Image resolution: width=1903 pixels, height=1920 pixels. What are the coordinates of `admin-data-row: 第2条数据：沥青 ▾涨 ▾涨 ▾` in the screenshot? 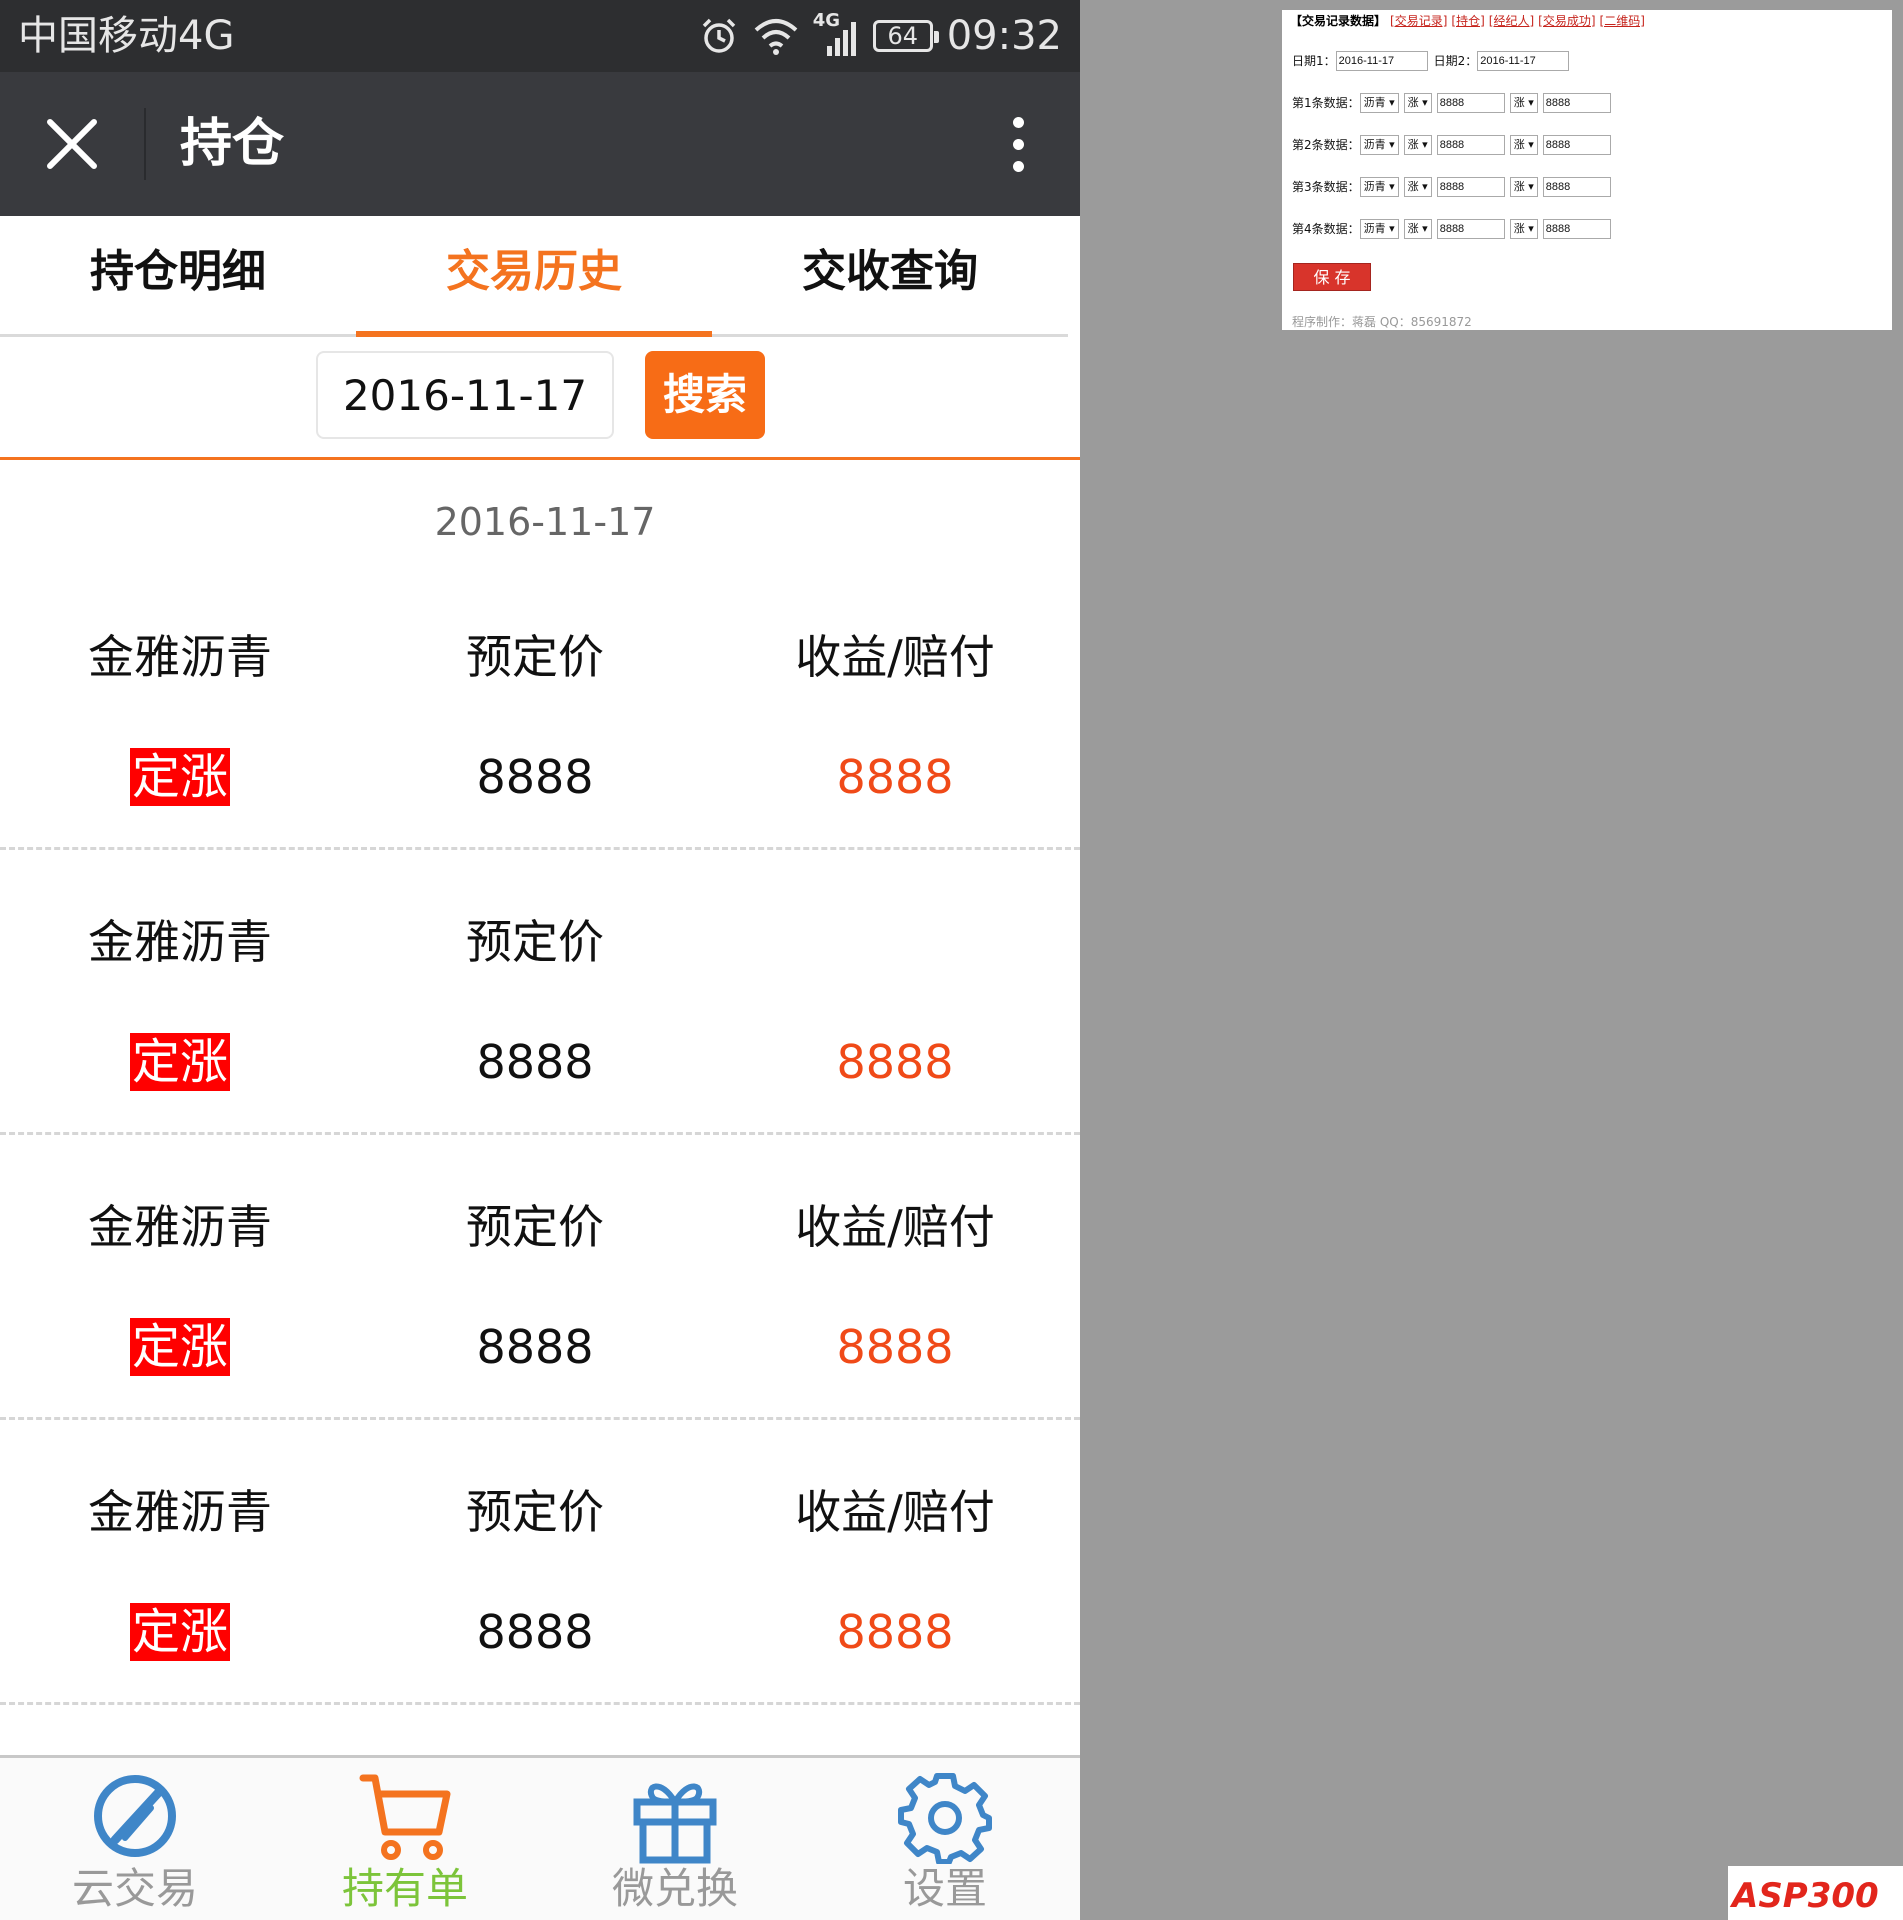 It's located at (1451, 145).